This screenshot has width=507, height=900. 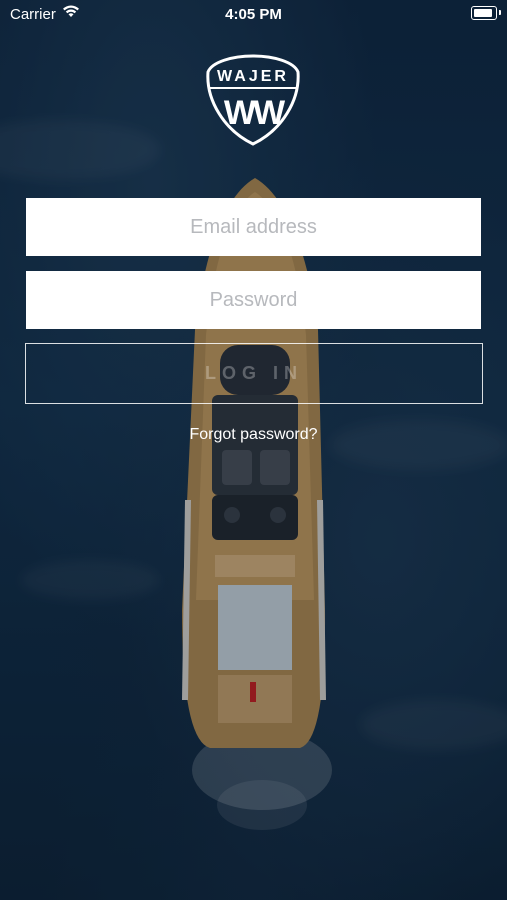 I want to click on status-time: 4:05 PM, so click(x=253, y=14).